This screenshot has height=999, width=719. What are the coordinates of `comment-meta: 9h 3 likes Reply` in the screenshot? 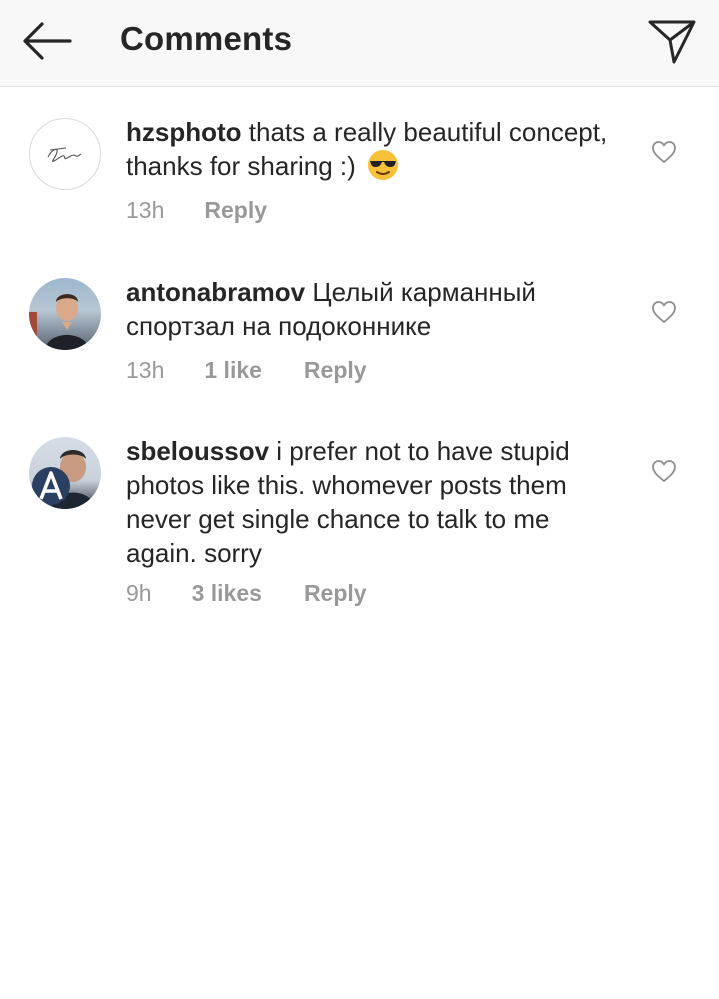 It's located at (246, 593).